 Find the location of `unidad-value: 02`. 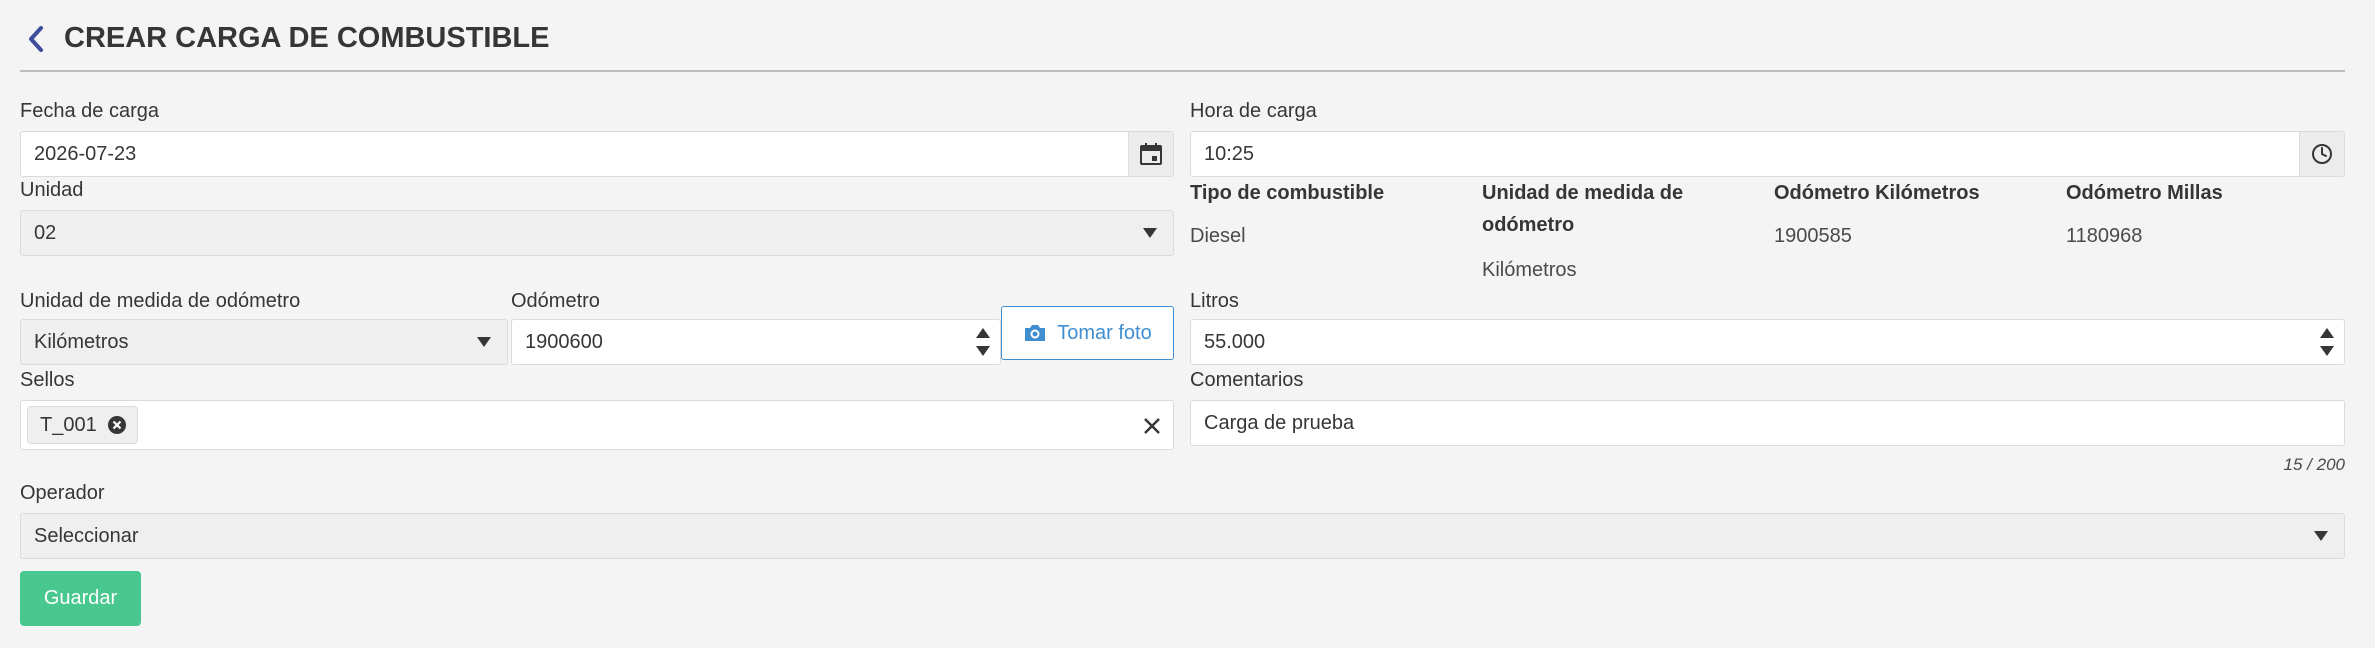

unidad-value: 02 is located at coordinates (45, 232).